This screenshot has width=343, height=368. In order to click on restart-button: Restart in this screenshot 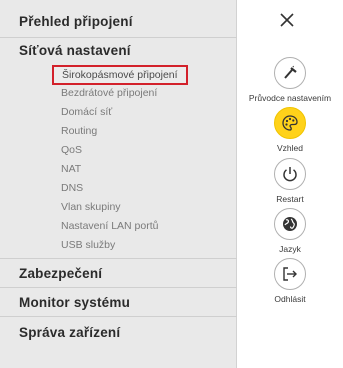, I will do `click(290, 181)`.